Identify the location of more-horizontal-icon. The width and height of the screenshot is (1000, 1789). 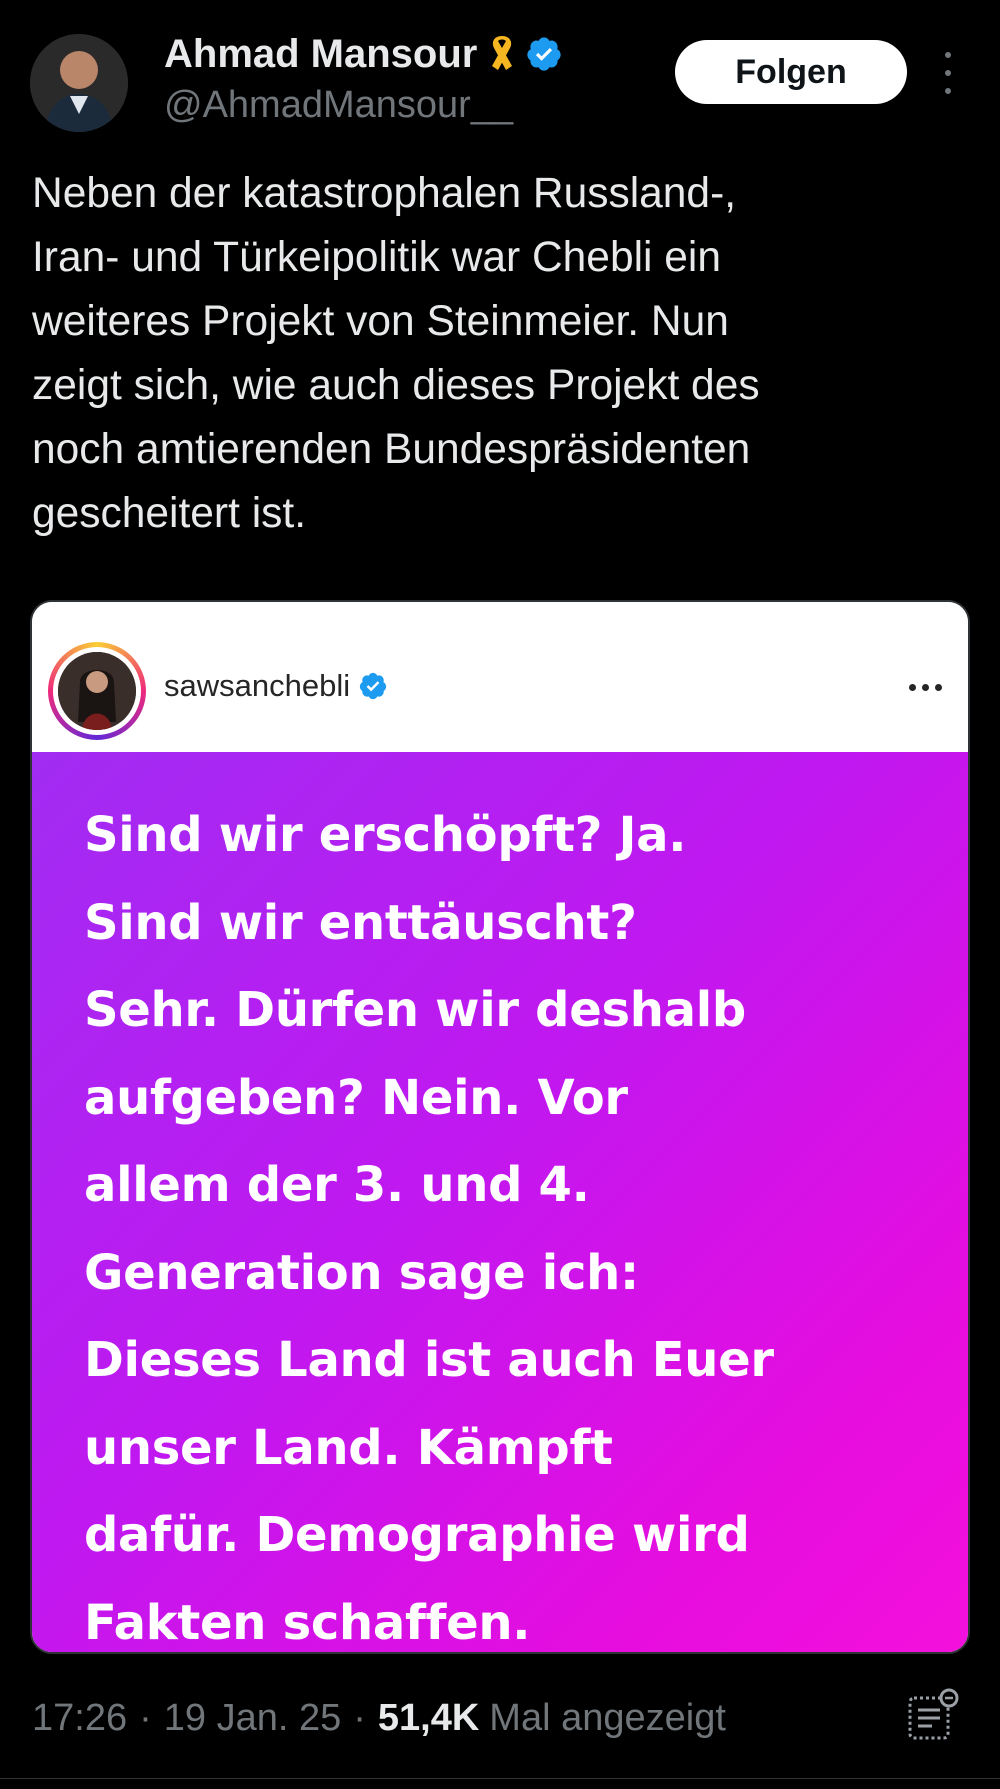
(925, 687).